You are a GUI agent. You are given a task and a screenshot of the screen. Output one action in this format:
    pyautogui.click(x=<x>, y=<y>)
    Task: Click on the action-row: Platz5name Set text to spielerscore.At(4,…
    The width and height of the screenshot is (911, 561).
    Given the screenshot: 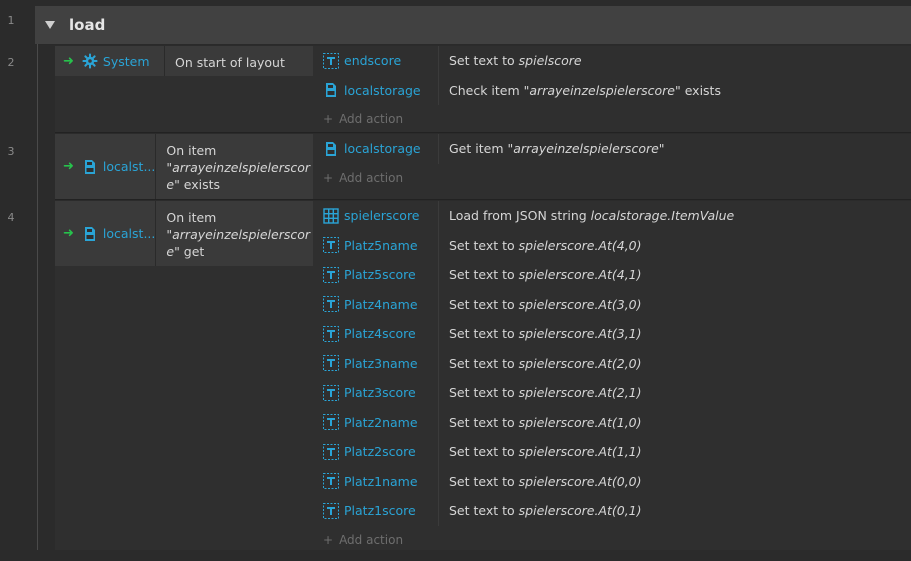 What is the action you would take?
    pyautogui.click(x=612, y=245)
    